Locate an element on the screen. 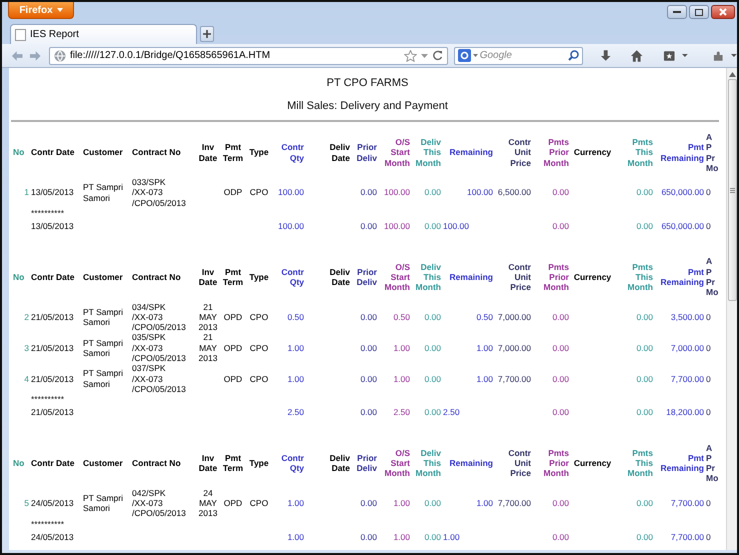 This screenshot has width=739, height=555. download-icon is located at coordinates (605, 55).